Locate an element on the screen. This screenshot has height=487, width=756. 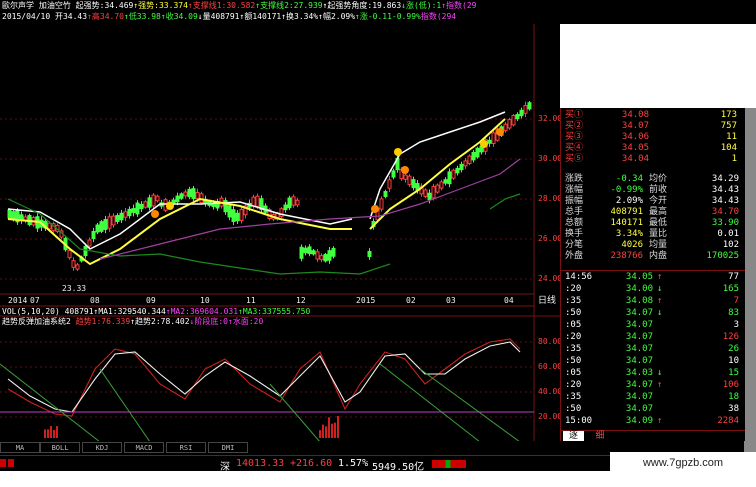
bid-volume: 173 is located at coordinates (728, 115).